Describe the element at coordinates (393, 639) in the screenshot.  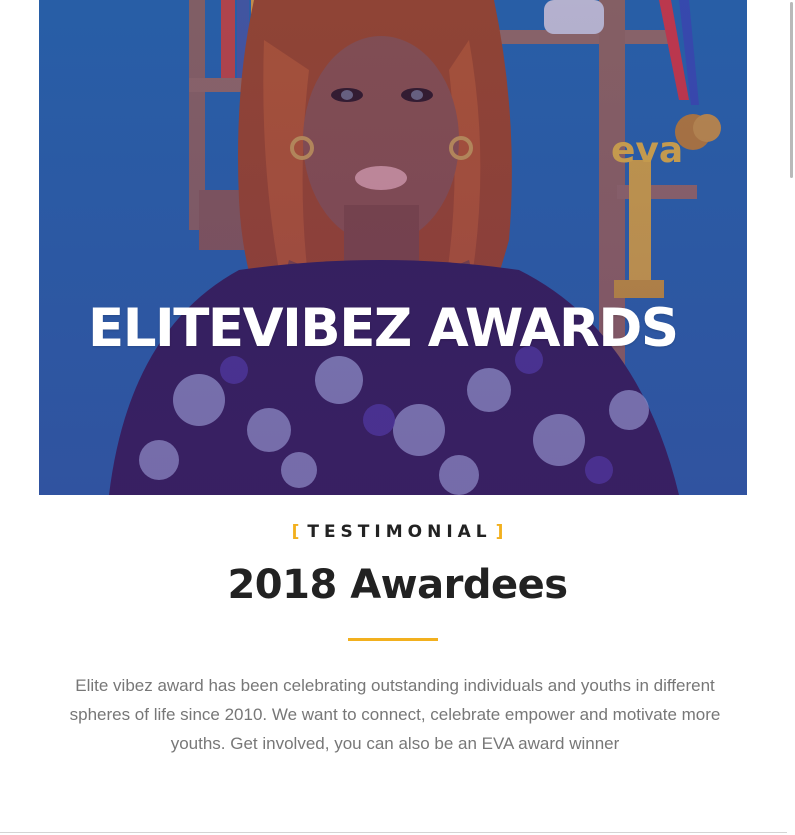
I see `title-divider` at that location.